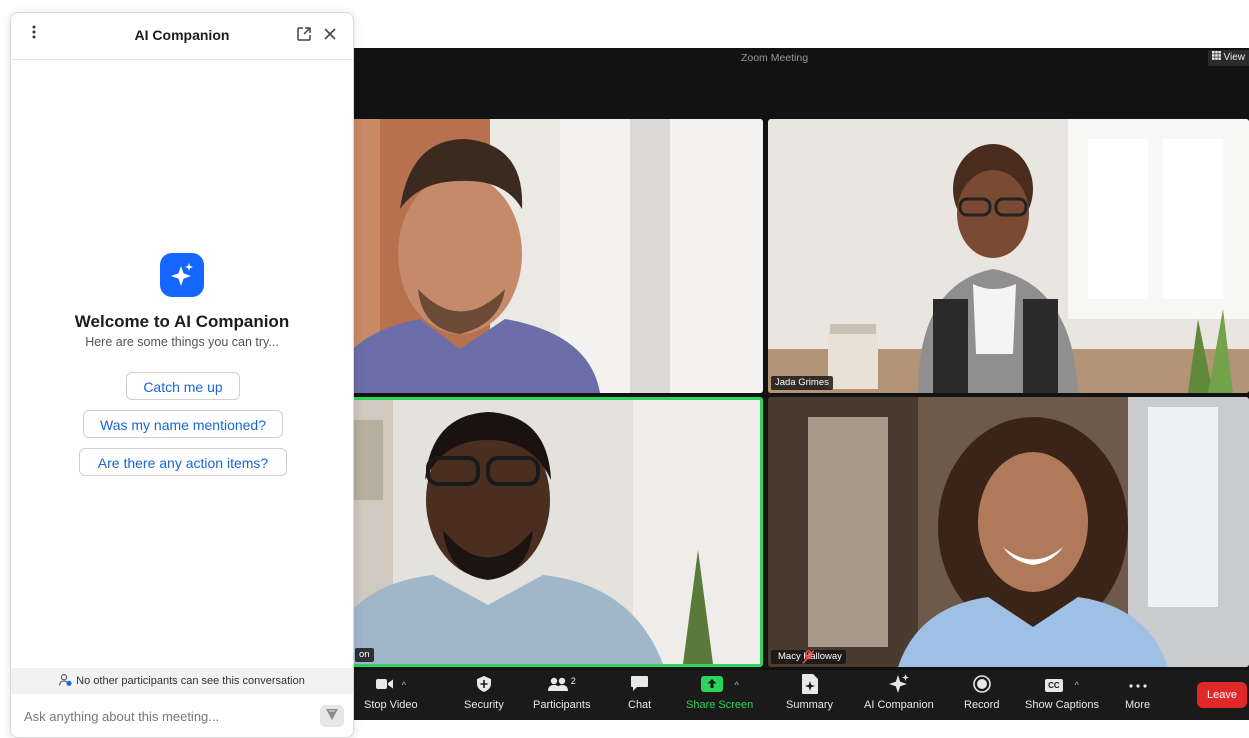 This screenshot has height=738, width=1249. Describe the element at coordinates (484, 705) in the screenshot. I see `security-label: Security` at that location.